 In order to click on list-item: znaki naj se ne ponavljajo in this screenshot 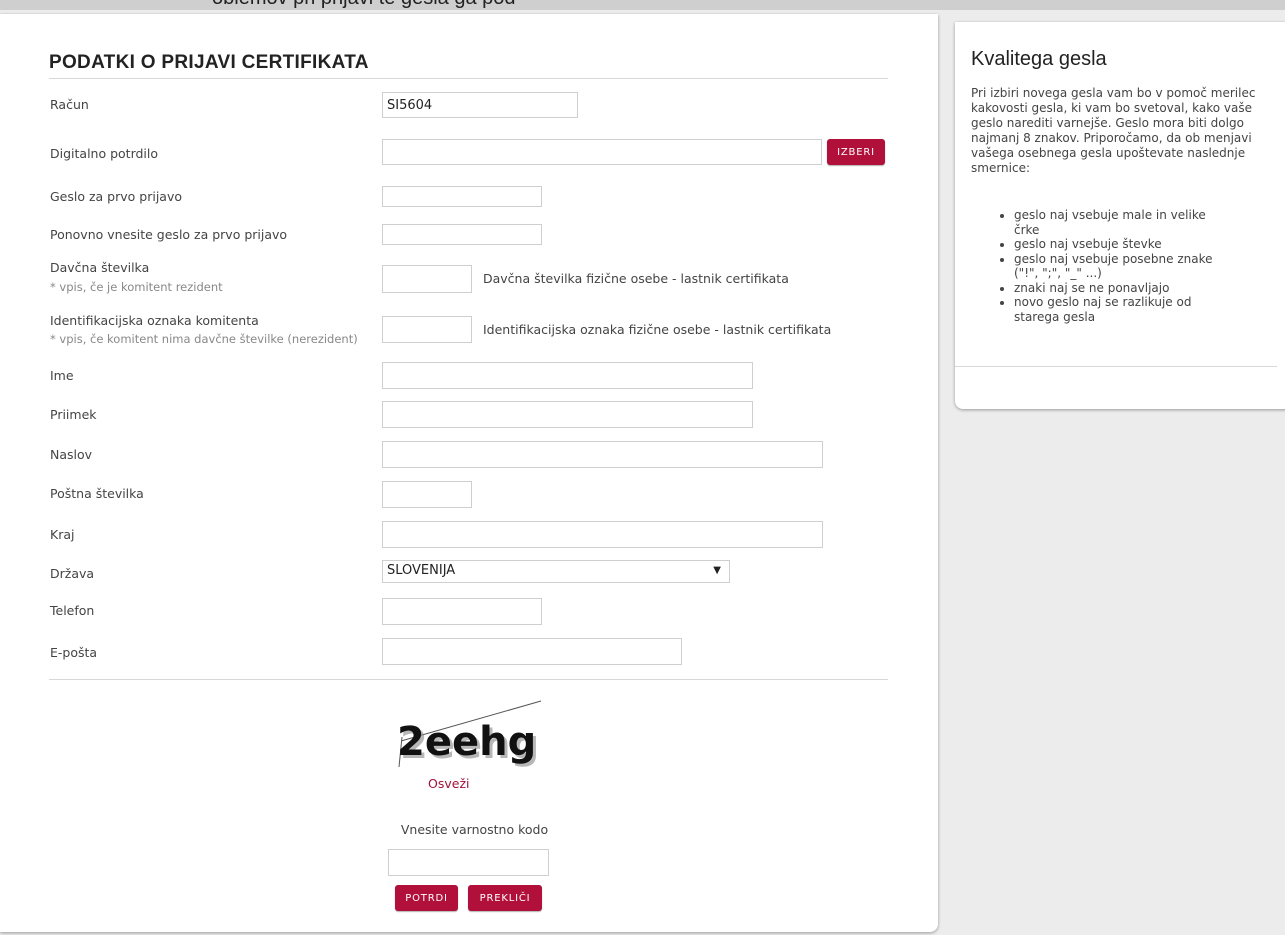, I will do `click(1124, 288)`.